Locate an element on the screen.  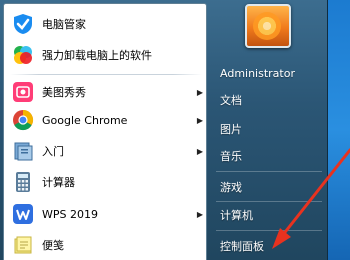
sticky-notes-icon is located at coordinates (23, 245).